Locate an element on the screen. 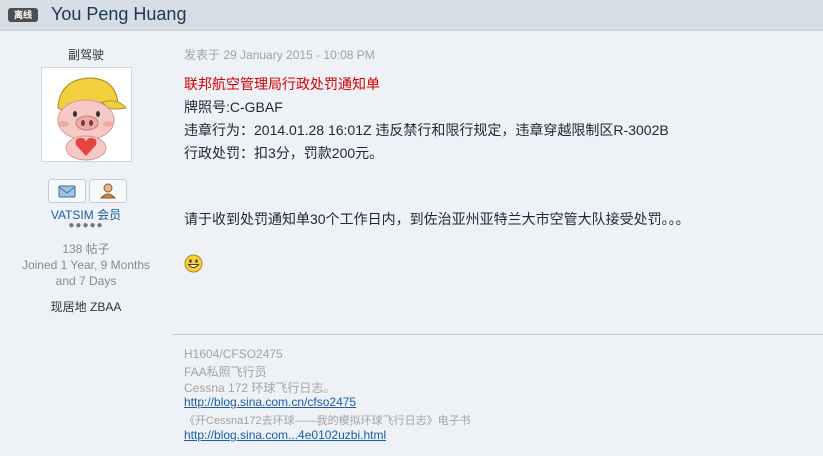 This screenshot has width=823, height=456. member-title: 副驾驶 is located at coordinates (85, 55).